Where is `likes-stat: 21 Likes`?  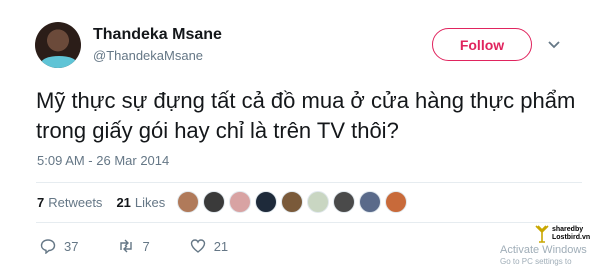
likes-stat: 21 Likes is located at coordinates (140, 202).